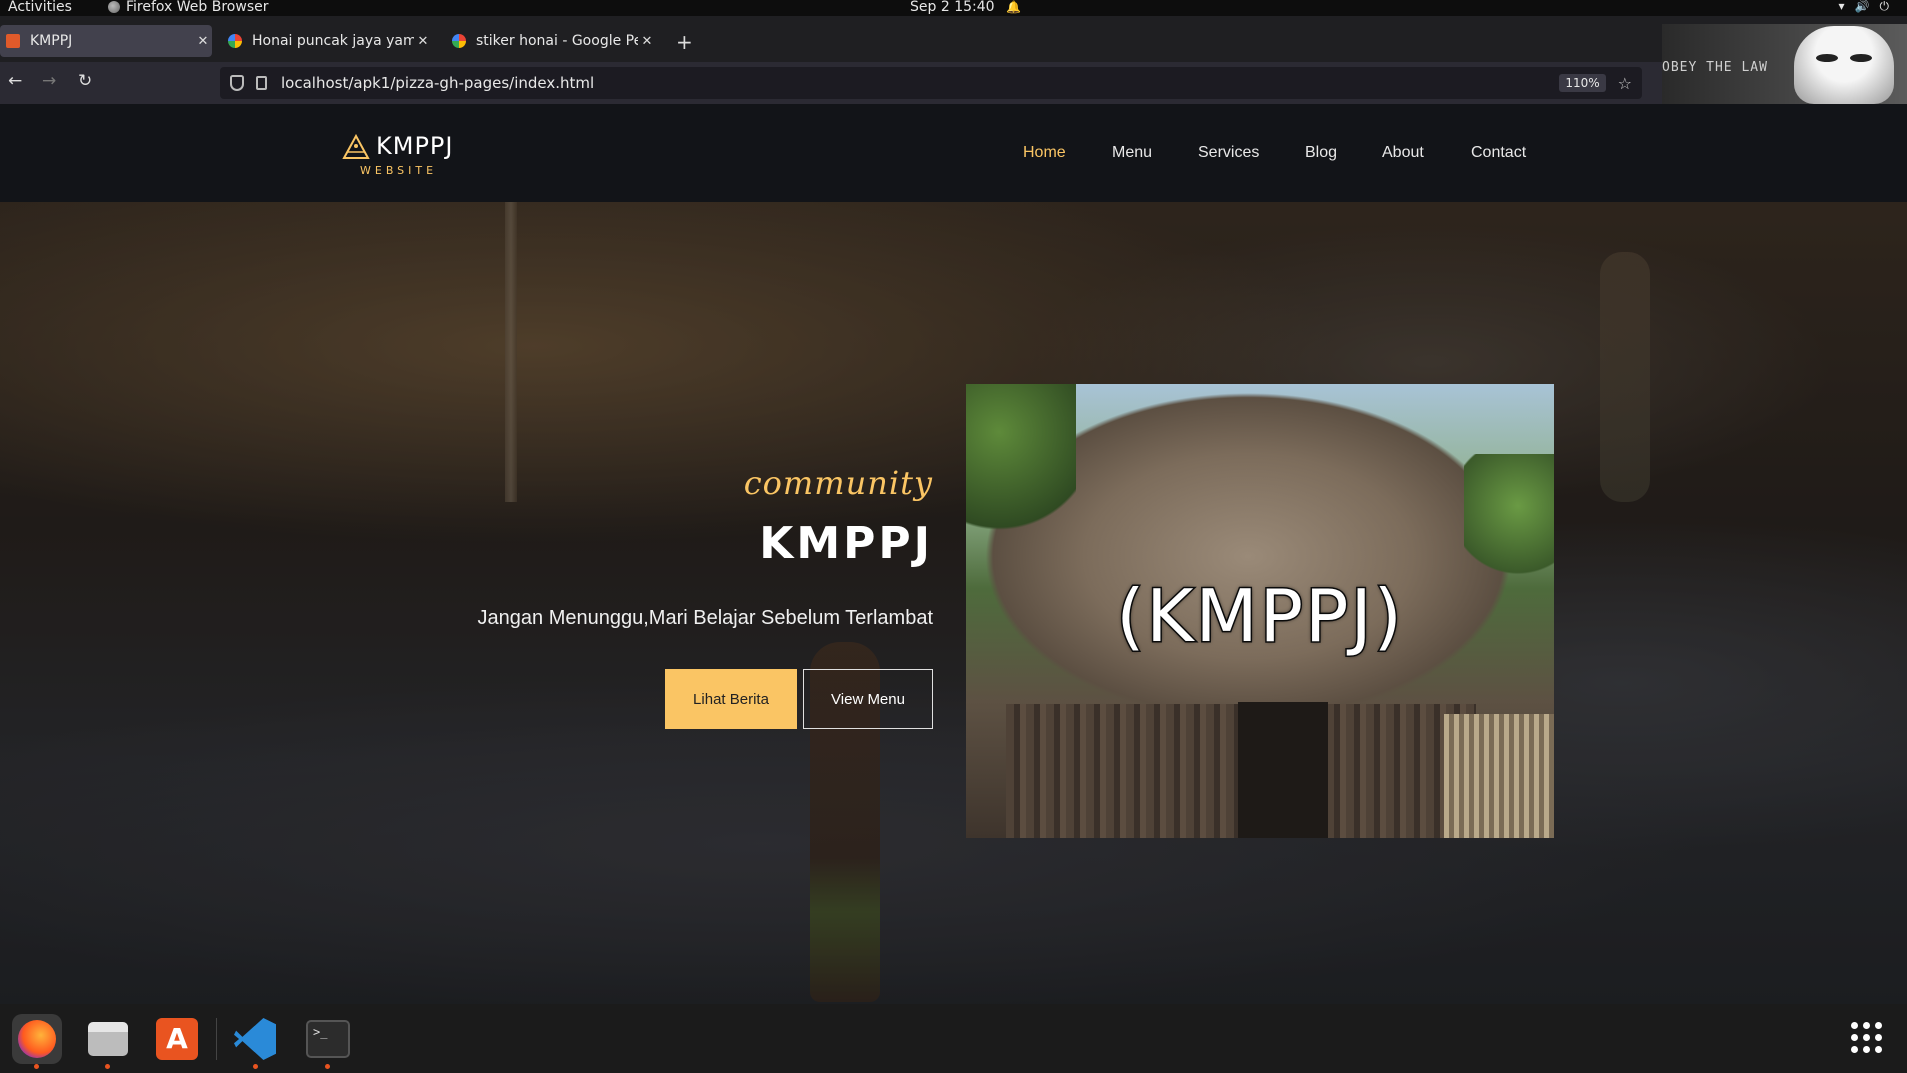  What do you see at coordinates (85, 81) in the screenshot?
I see `reload-icon: ↻` at bounding box center [85, 81].